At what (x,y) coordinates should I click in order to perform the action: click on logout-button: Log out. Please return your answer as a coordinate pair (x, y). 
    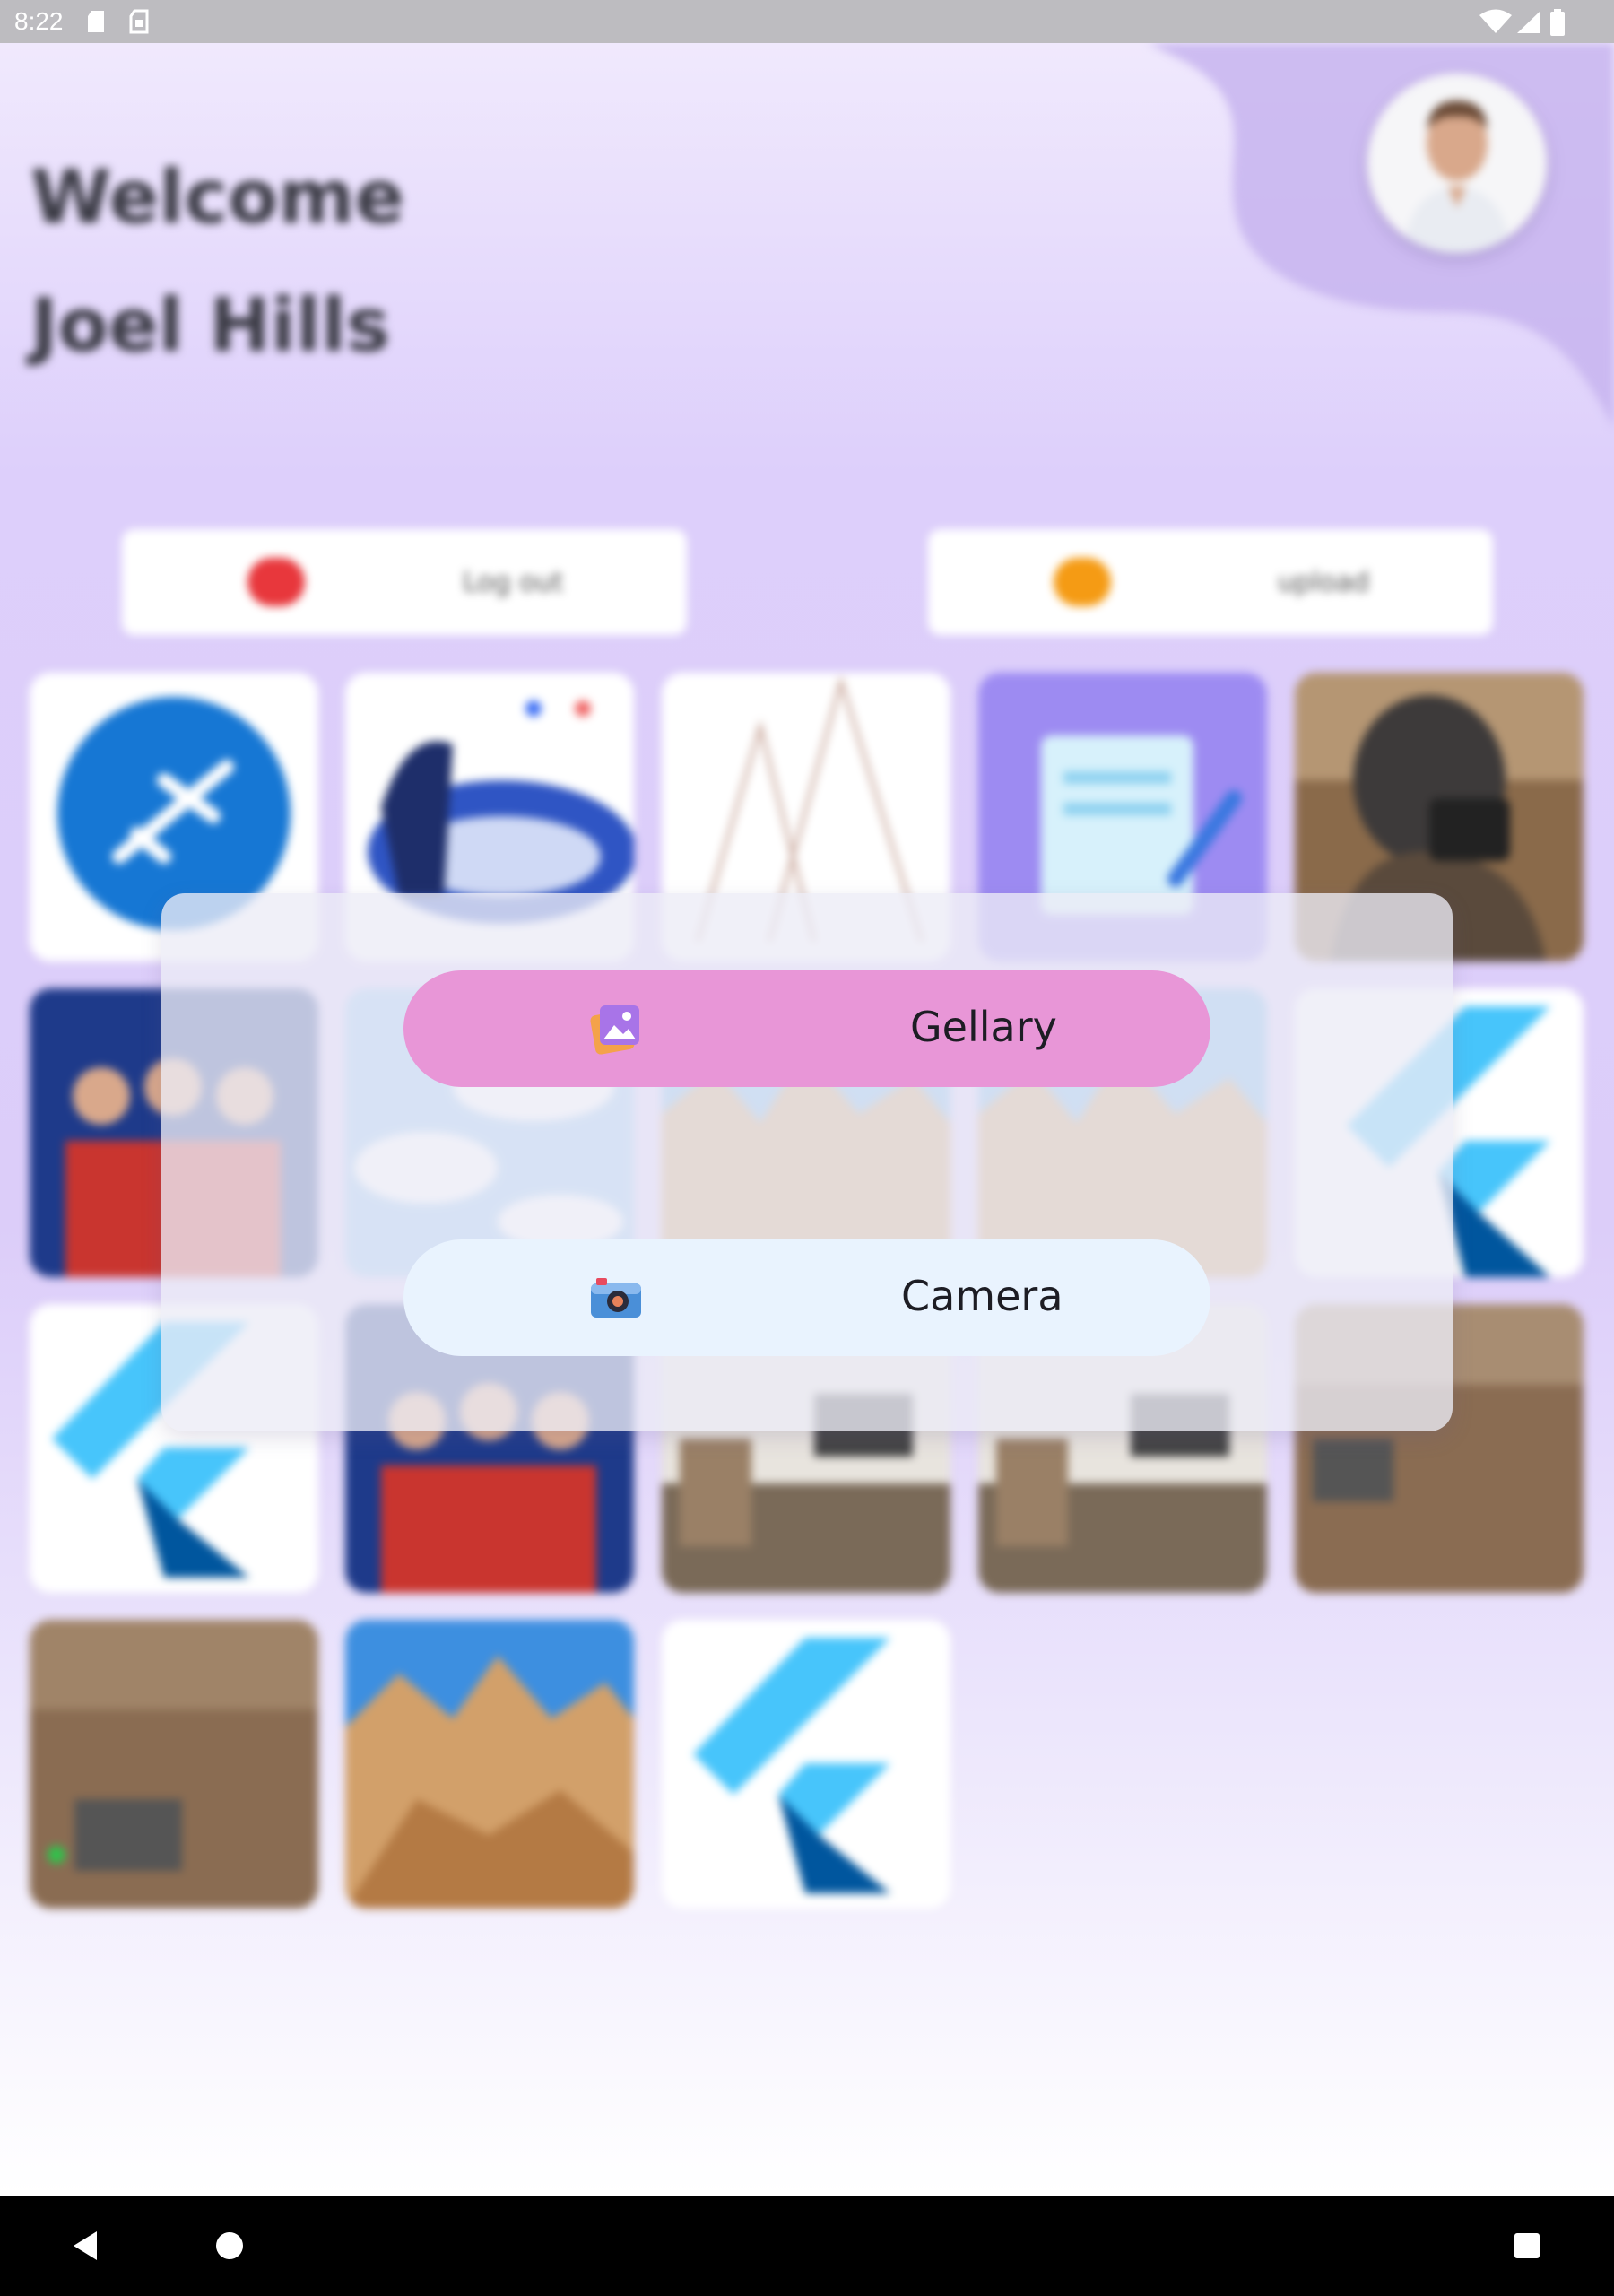
    Looking at the image, I should click on (404, 582).